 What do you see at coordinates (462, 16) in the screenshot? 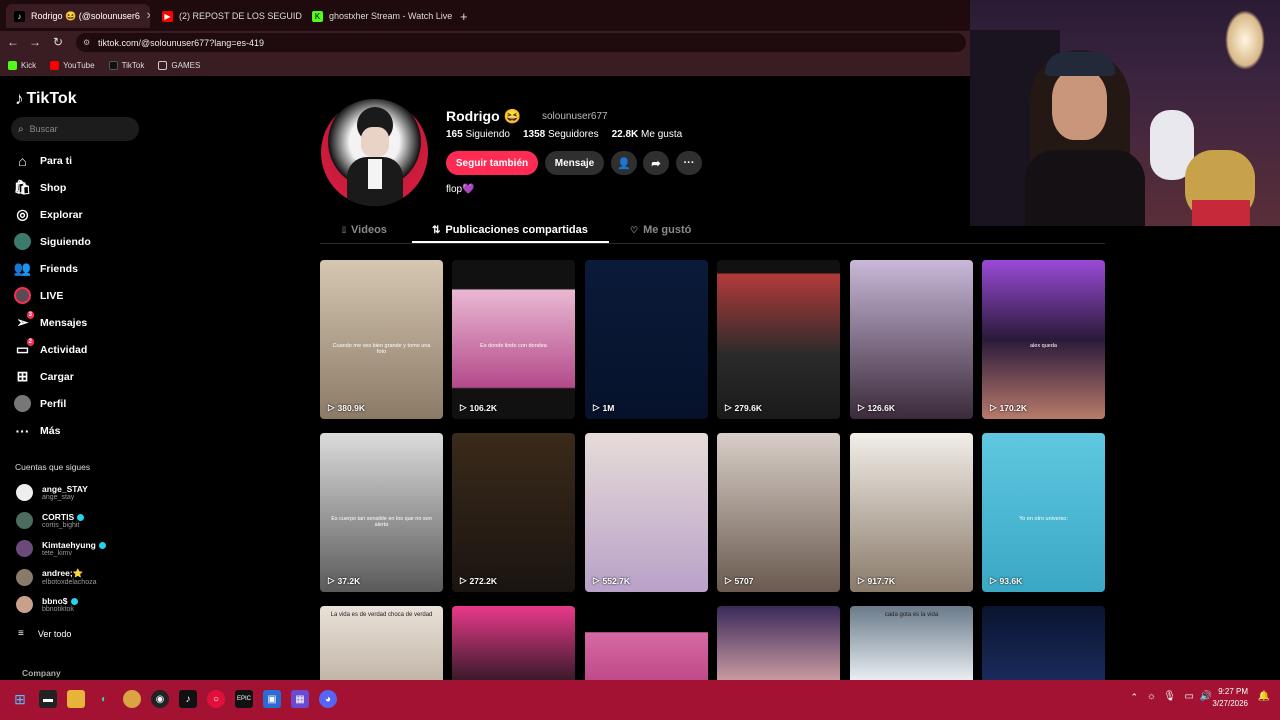
I see `new-tab-button: +` at bounding box center [462, 16].